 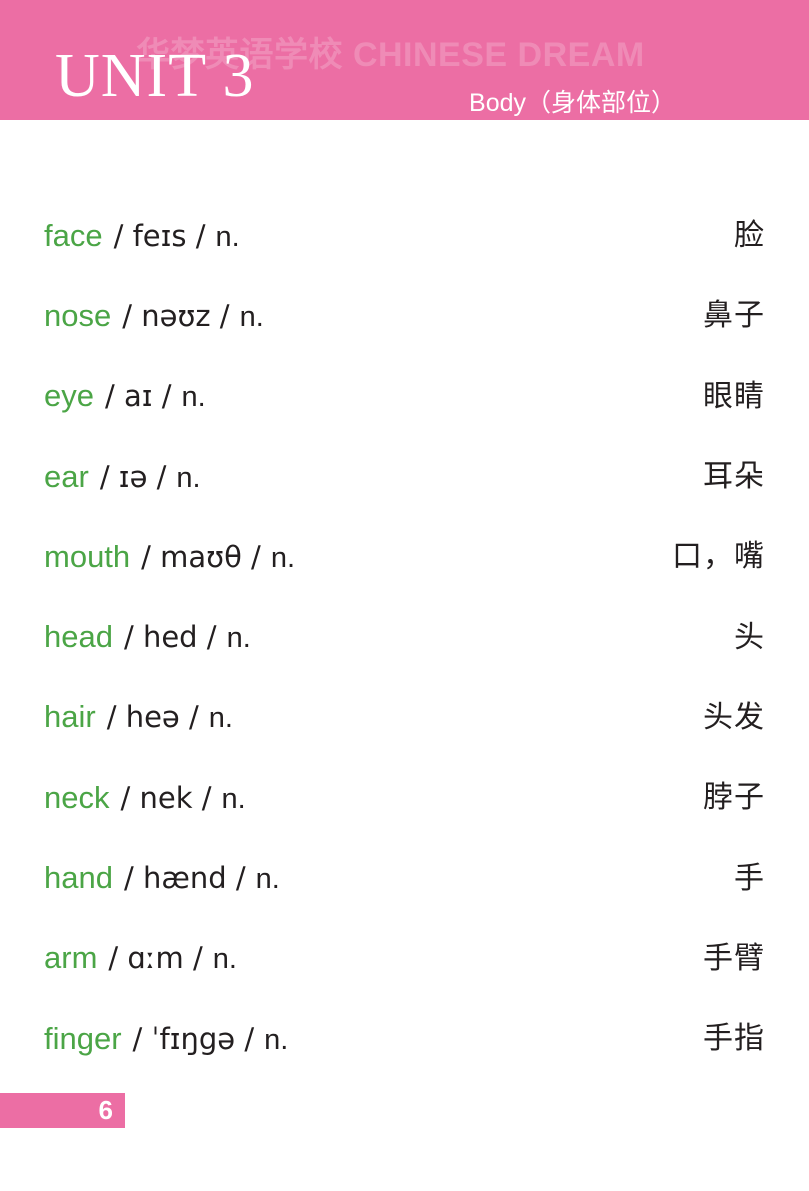 I want to click on word-chinese: 手臂, so click(x=734, y=958).